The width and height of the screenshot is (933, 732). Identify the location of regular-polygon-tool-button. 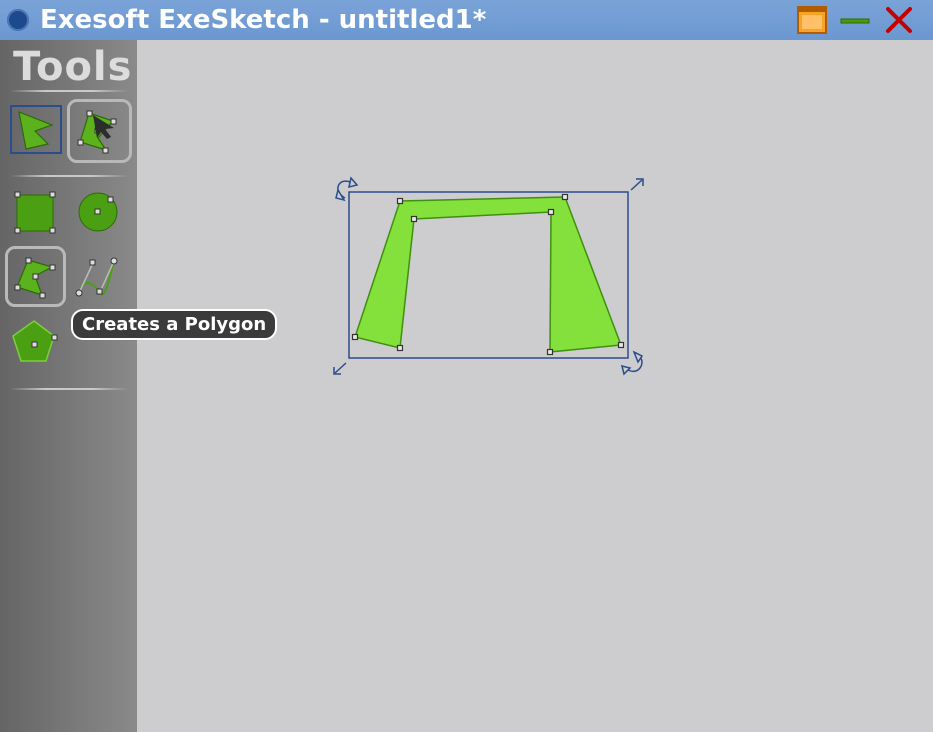
(38, 345).